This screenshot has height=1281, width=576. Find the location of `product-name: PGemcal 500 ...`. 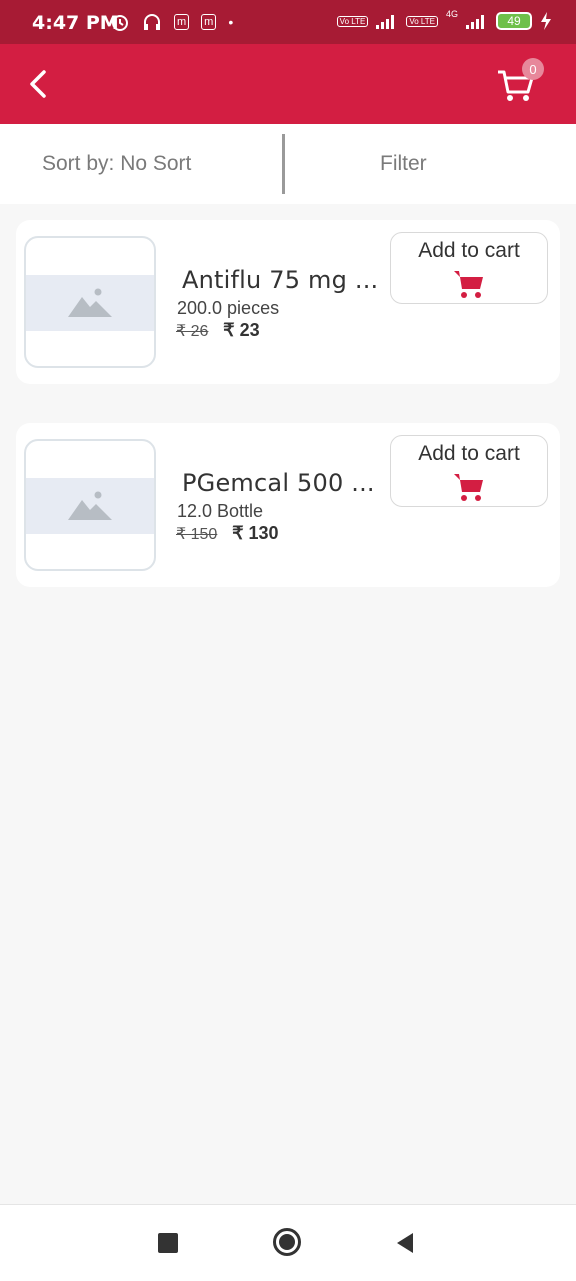

product-name: PGemcal 500 ... is located at coordinates (278, 483).